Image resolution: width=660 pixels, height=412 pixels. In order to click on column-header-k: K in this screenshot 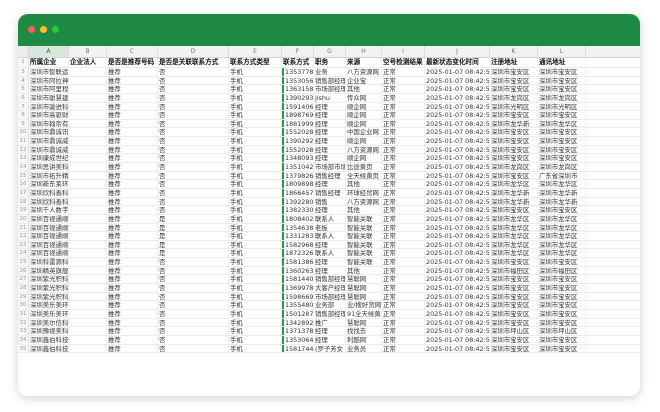, I will do `click(514, 51)`.